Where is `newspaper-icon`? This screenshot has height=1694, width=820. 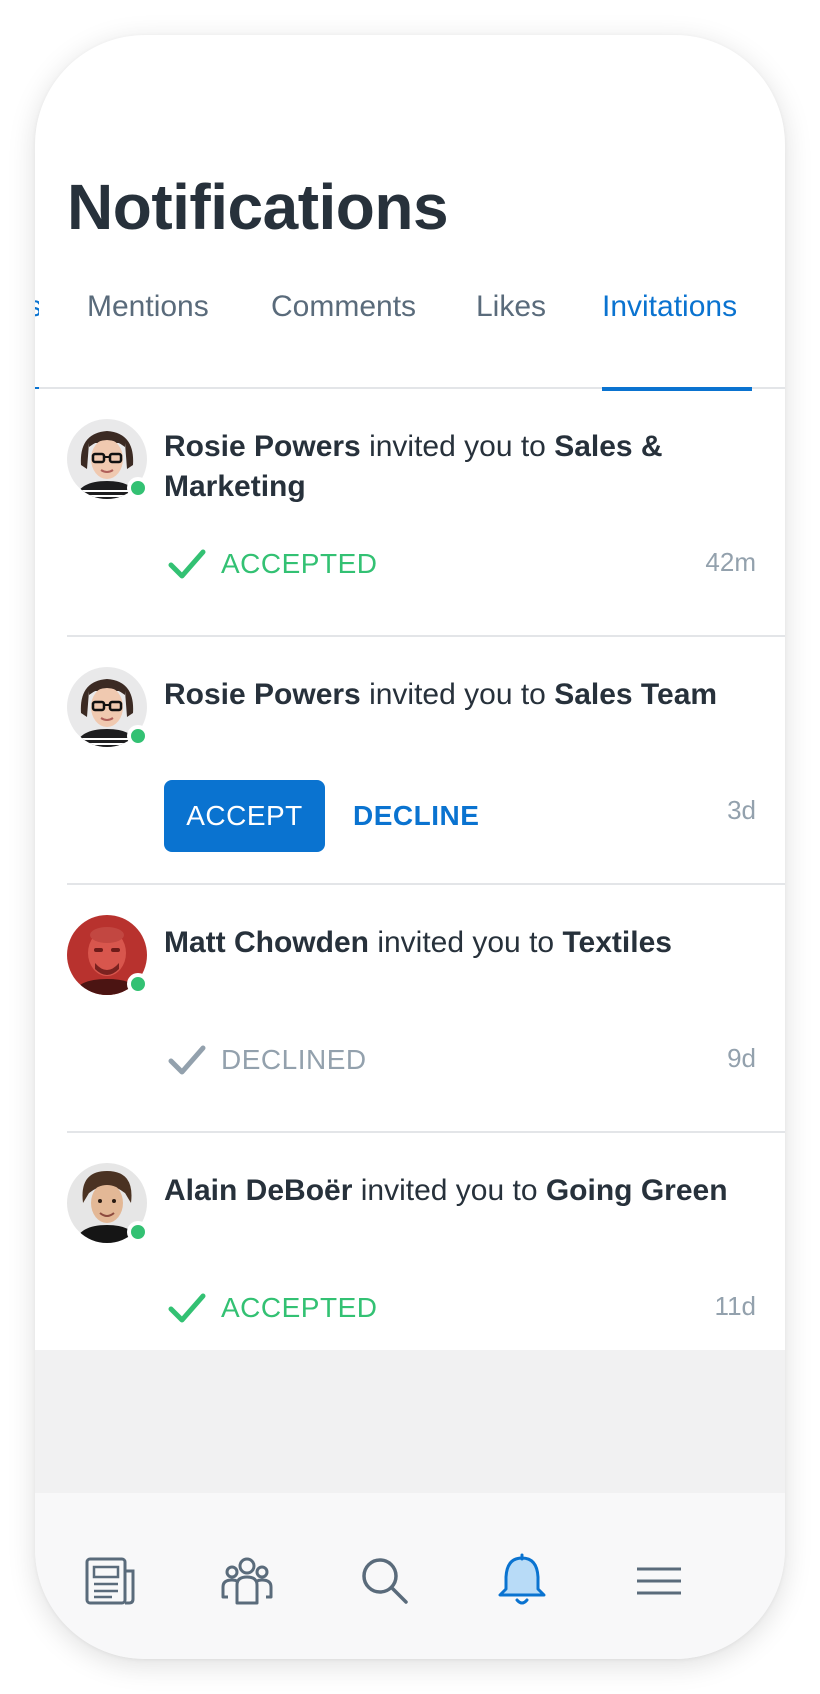
newspaper-icon is located at coordinates (110, 1581).